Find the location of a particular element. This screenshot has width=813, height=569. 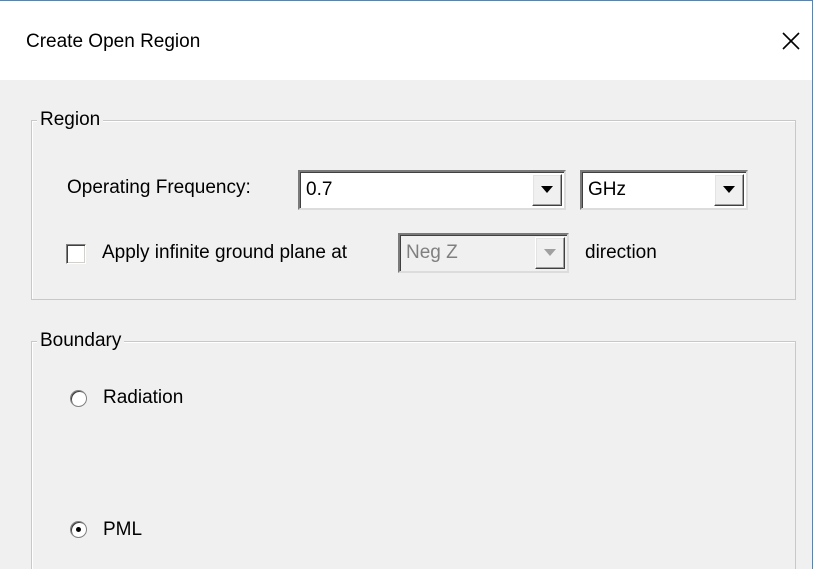

direction-dropdown-button is located at coordinates (550, 253).